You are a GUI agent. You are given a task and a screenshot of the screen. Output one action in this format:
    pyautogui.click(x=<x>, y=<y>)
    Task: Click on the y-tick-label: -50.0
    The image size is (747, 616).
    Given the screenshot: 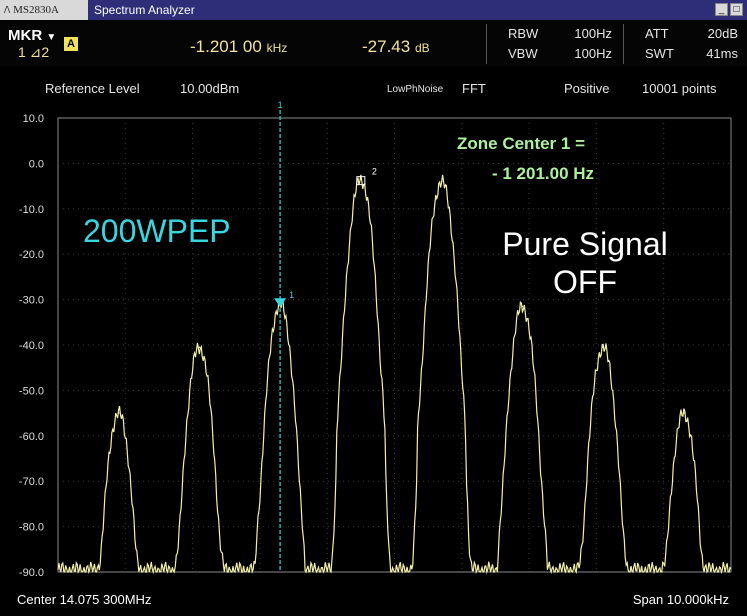 What is the action you would take?
    pyautogui.click(x=31, y=391)
    